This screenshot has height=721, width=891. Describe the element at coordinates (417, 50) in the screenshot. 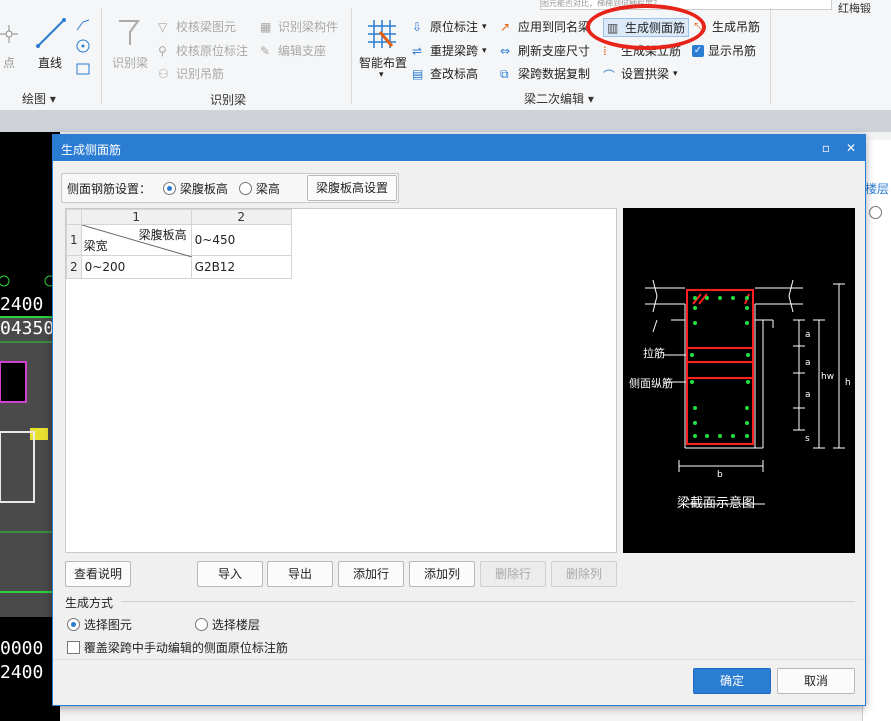

I see `span-icon: ⇌` at that location.